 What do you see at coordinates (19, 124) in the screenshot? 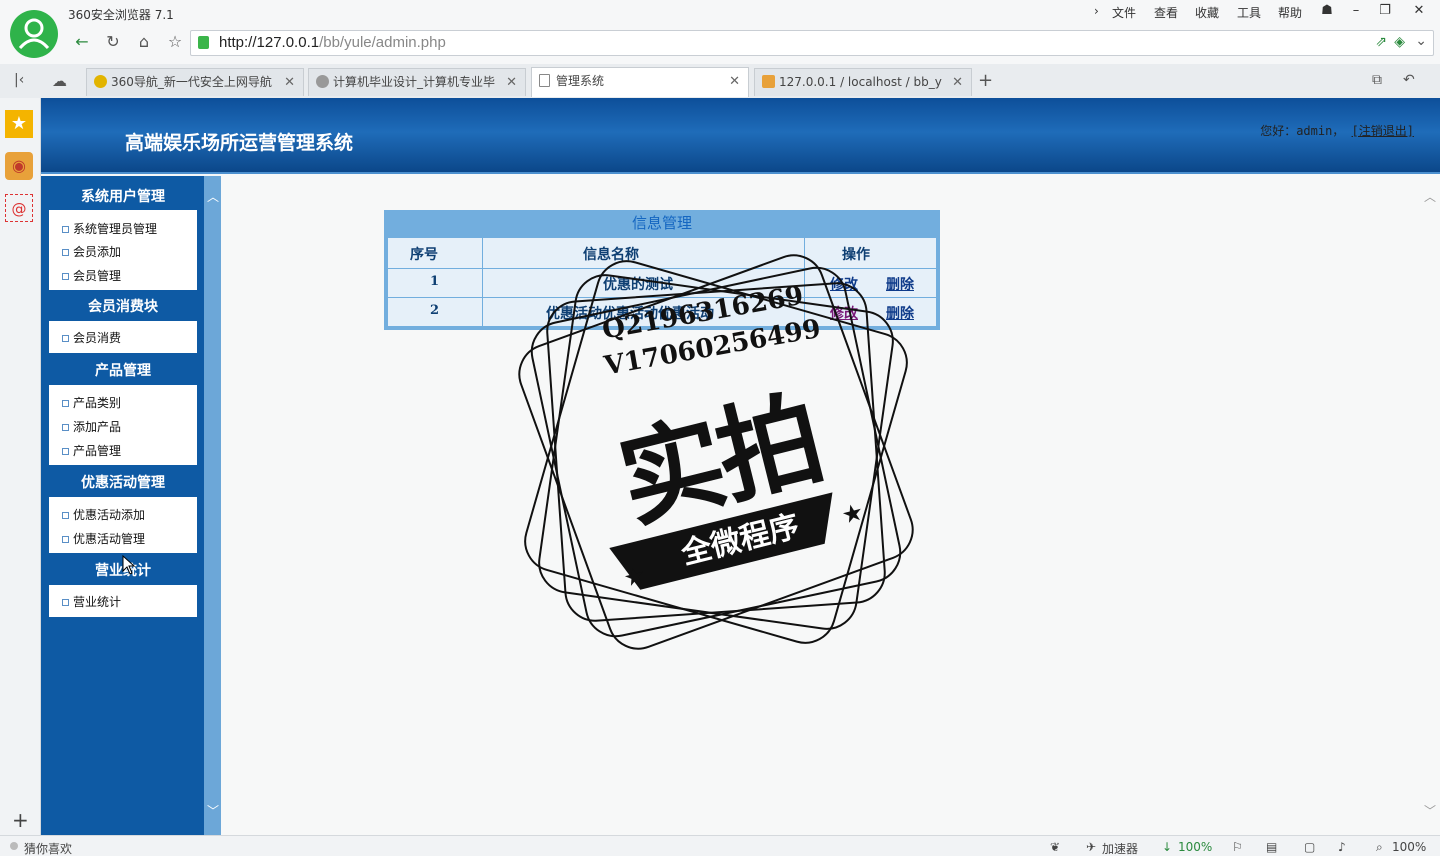
I see `favorites-star-icon: ★` at bounding box center [19, 124].